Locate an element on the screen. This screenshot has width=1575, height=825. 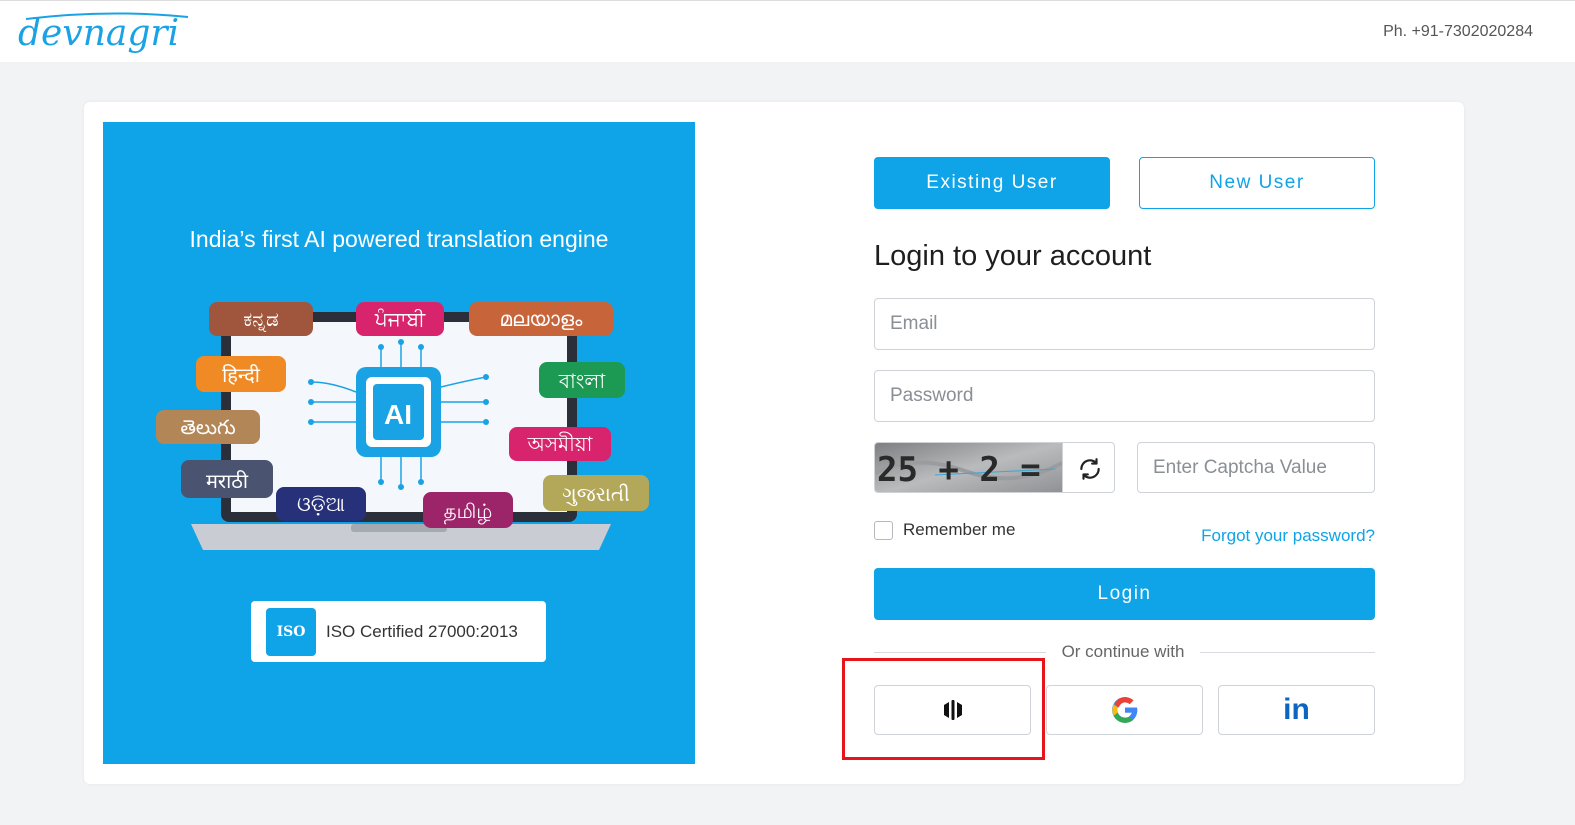
brand-logo-icon is located at coordinates (952, 710).